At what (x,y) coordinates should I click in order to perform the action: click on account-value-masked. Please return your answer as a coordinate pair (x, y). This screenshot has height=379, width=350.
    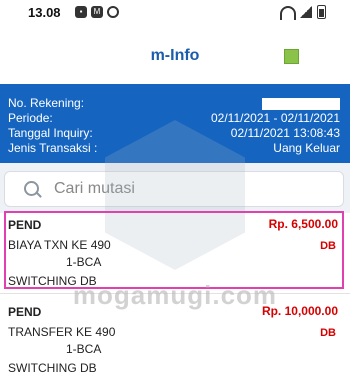
    Looking at the image, I should click on (301, 103).